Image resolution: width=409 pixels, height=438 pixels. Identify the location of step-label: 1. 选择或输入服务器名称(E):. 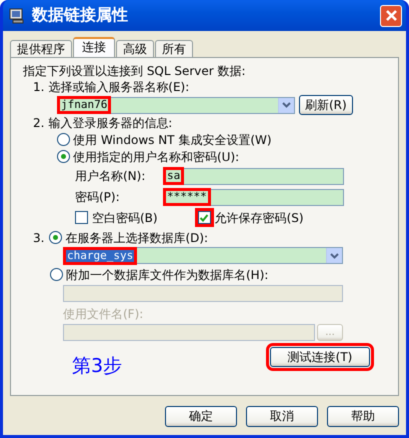
(111, 87).